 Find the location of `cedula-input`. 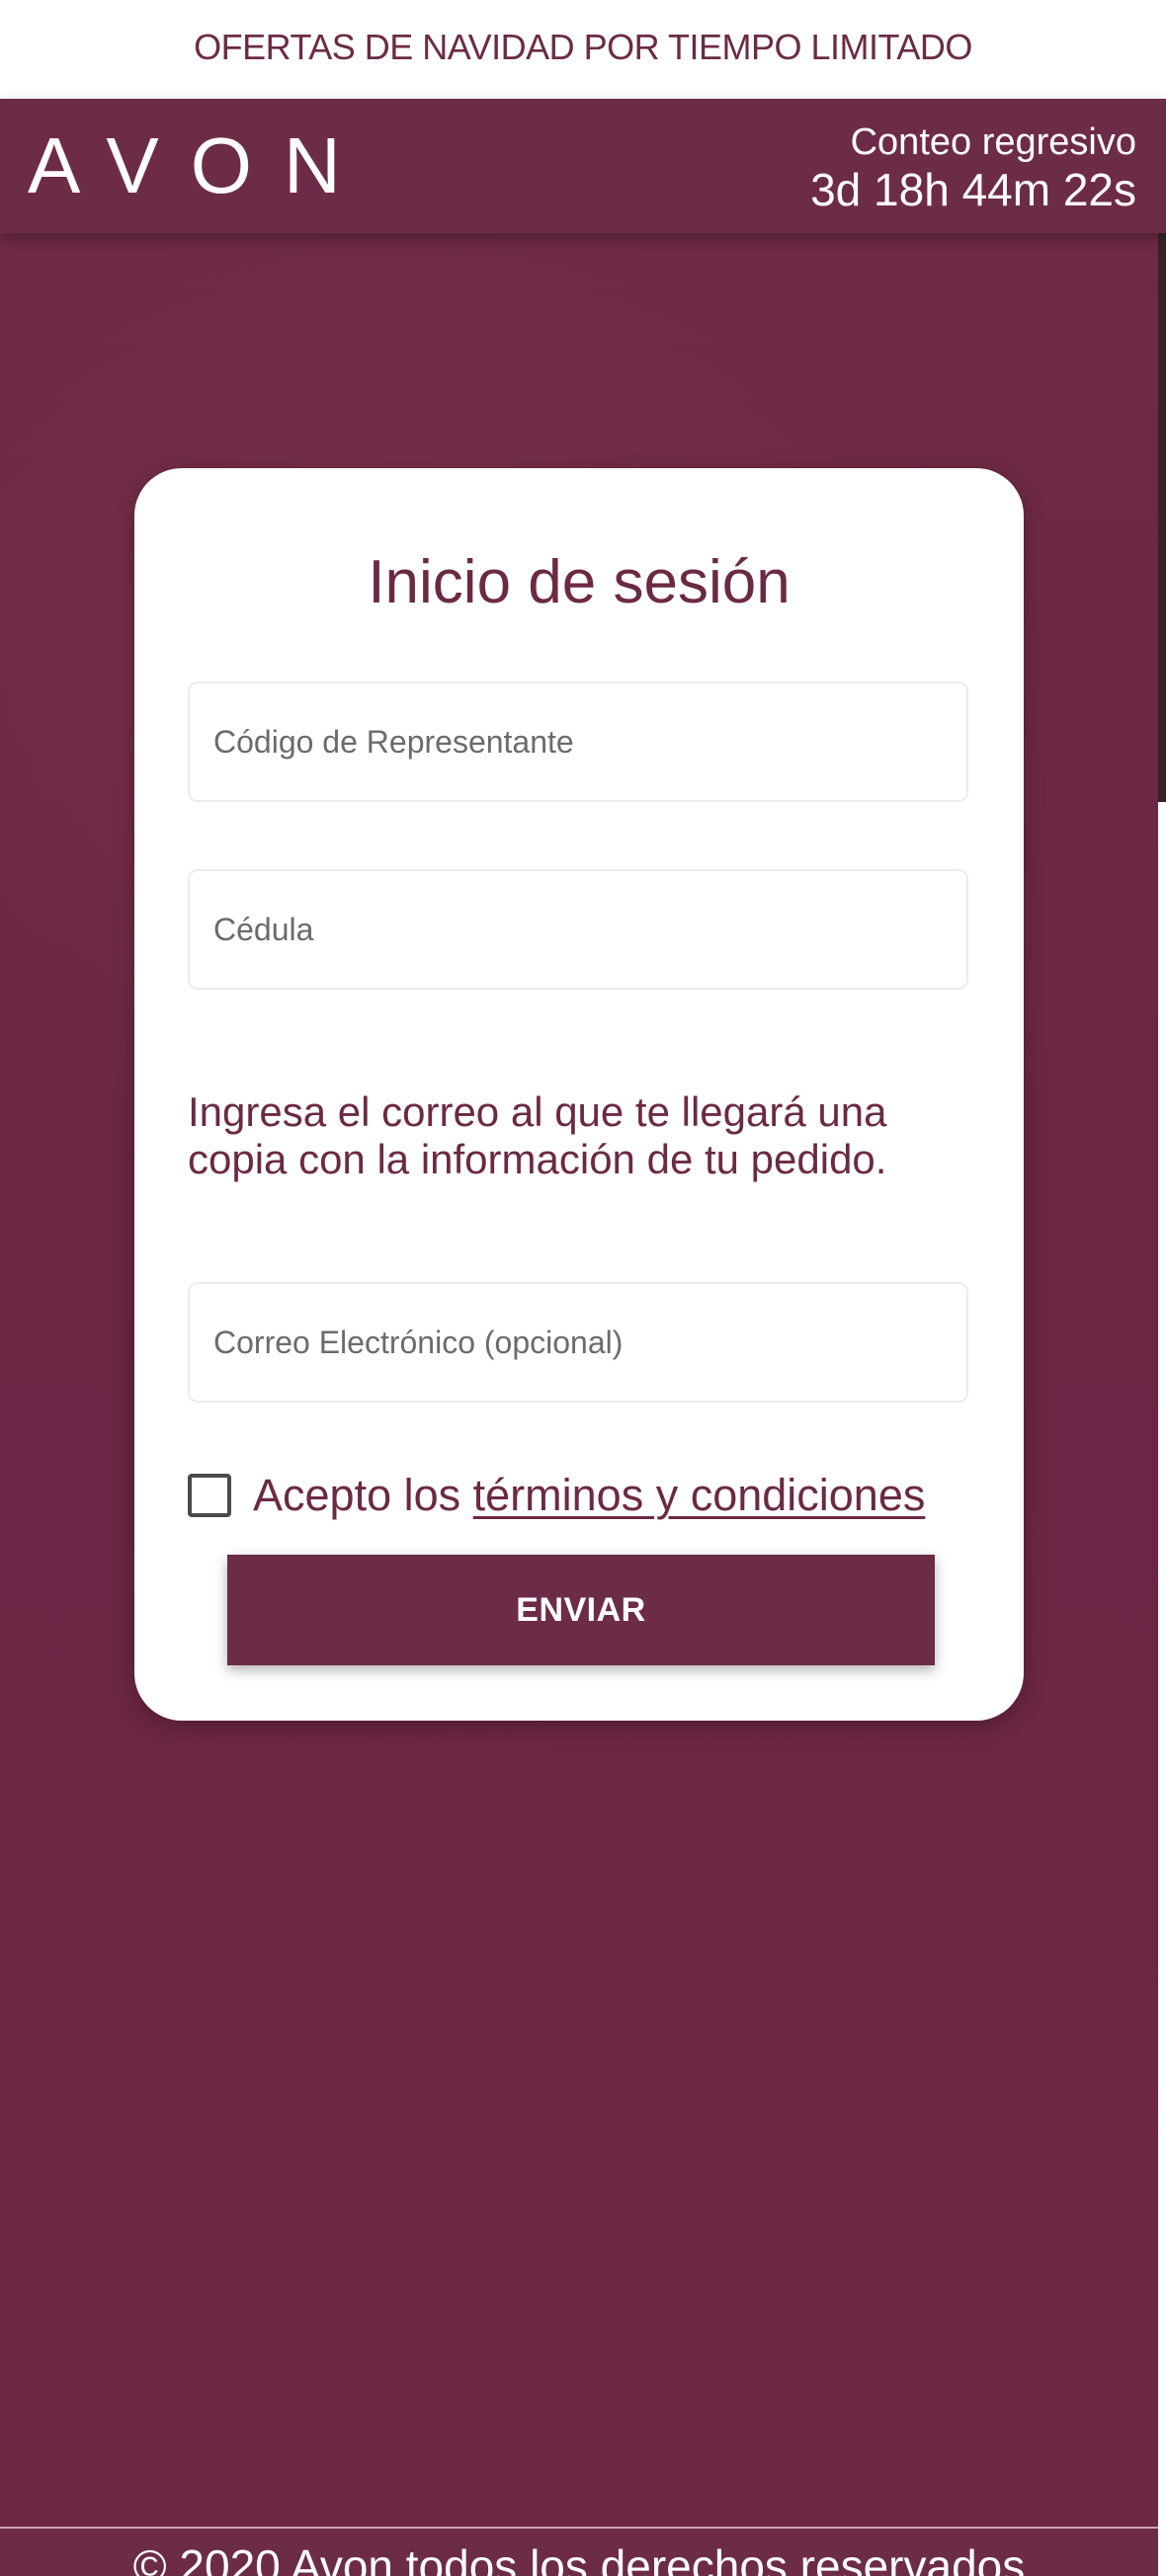

cedula-input is located at coordinates (578, 929).